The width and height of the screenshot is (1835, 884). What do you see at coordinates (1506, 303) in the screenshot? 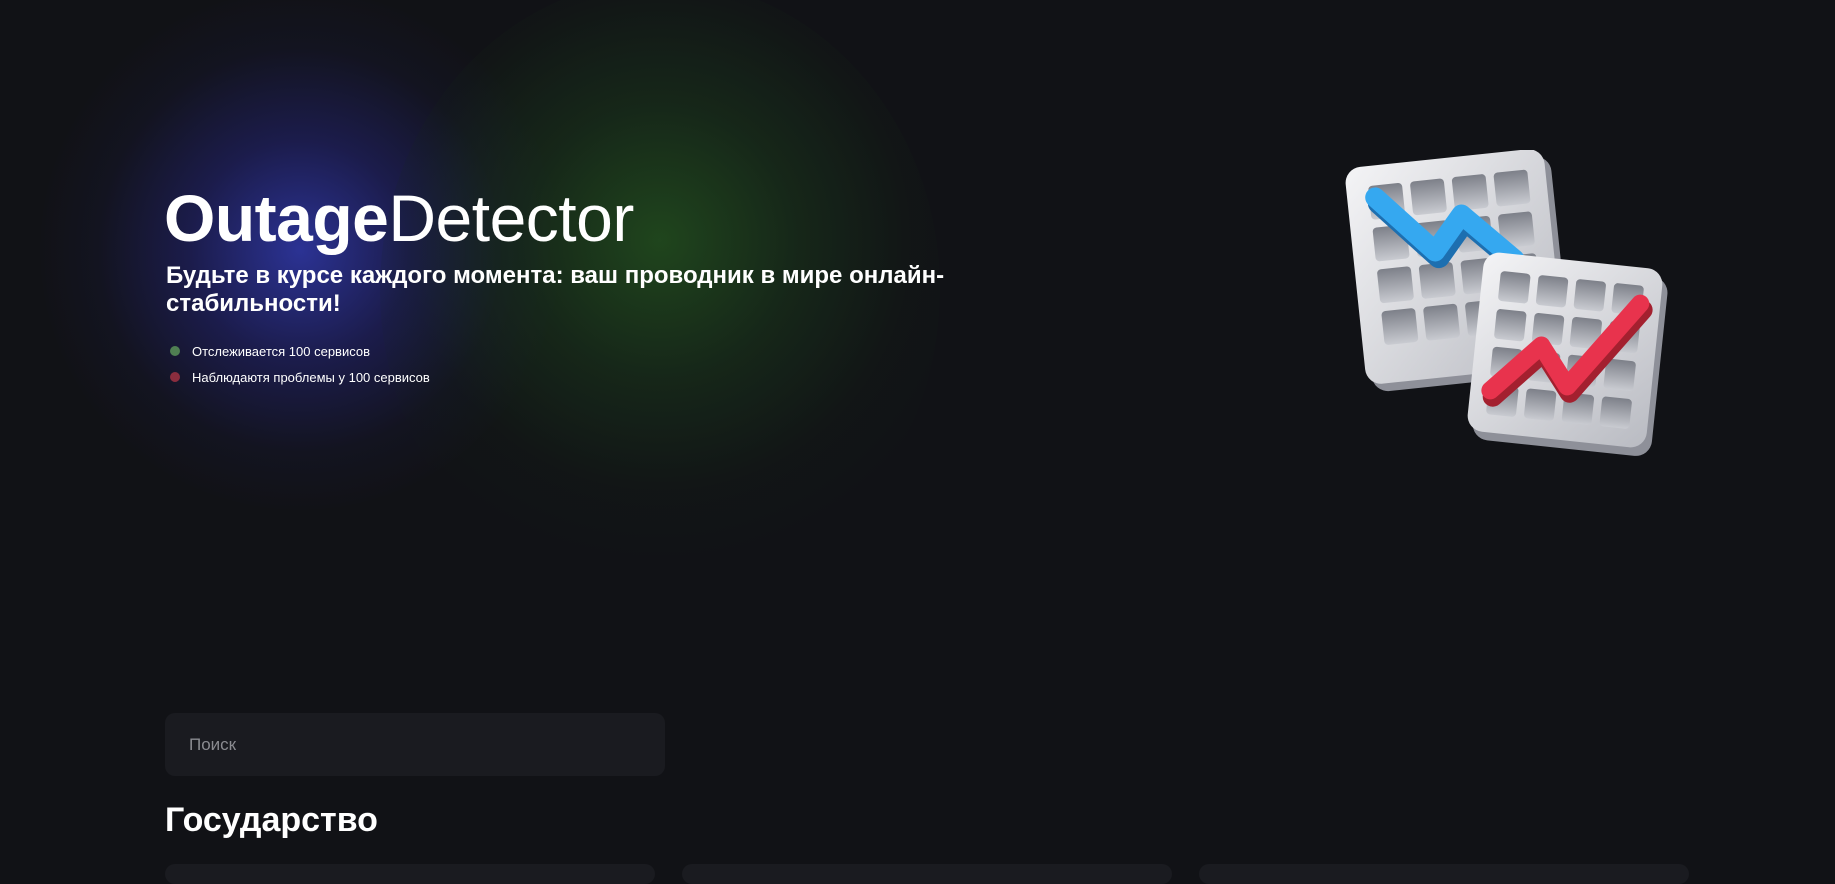
I see `outage-charts-illustration-icon` at bounding box center [1506, 303].